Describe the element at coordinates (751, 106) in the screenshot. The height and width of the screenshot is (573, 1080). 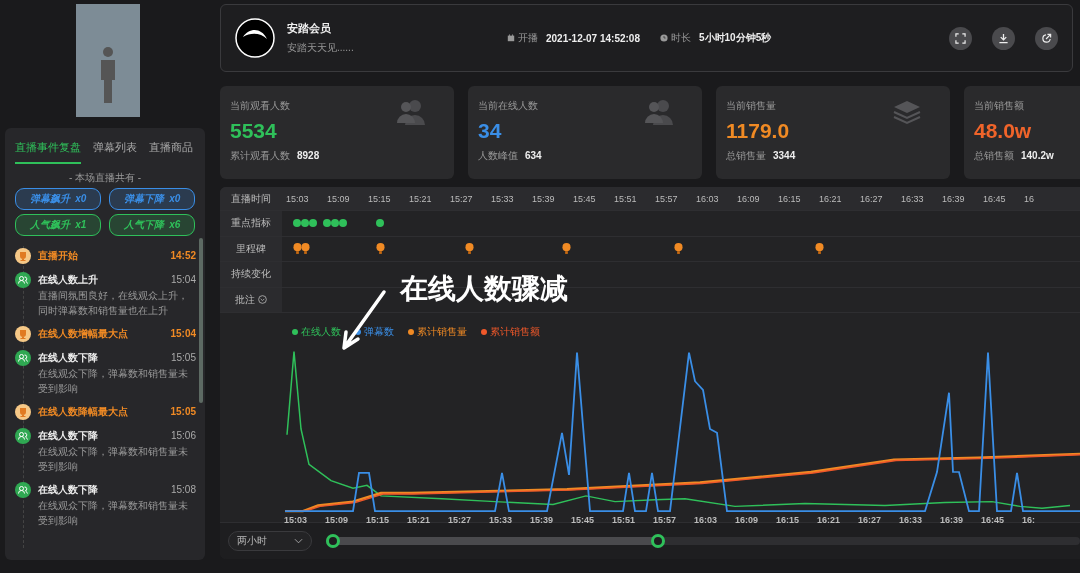
I see `stat-label: 当前销售量` at that location.